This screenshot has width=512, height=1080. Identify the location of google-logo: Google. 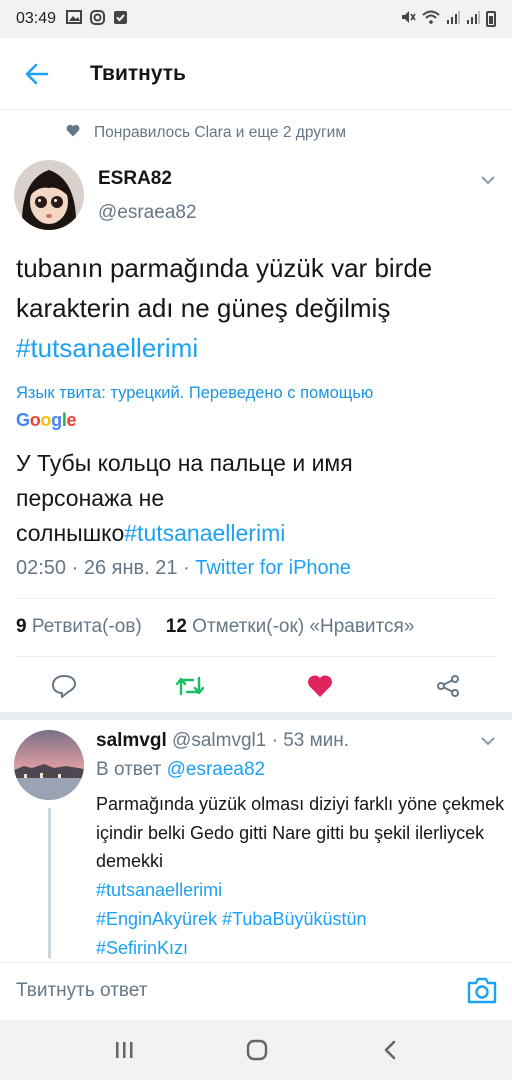
(46, 420).